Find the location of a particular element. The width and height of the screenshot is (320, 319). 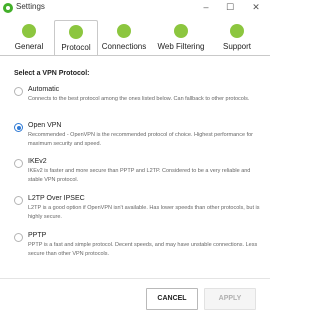

tab-label: General is located at coordinates (29, 46).